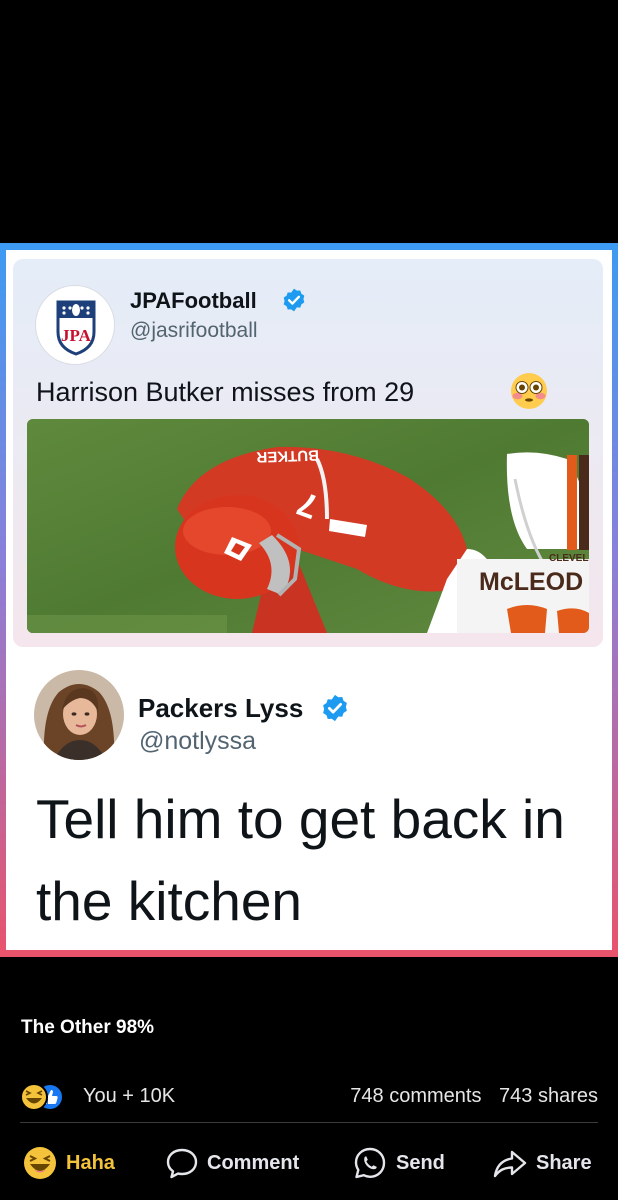 The image size is (618, 1200). I want to click on engagement-counts: 748 comments 743 shares, so click(468, 1096).